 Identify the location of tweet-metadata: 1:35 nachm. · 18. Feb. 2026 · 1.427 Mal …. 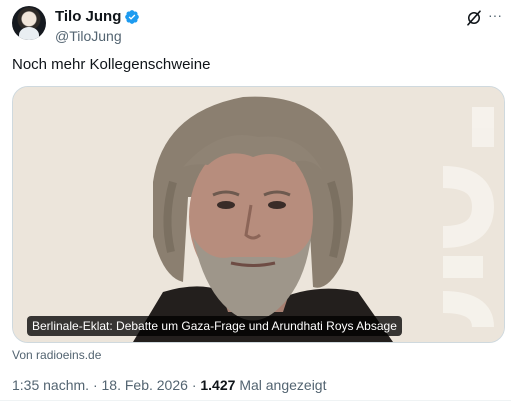
(169, 385).